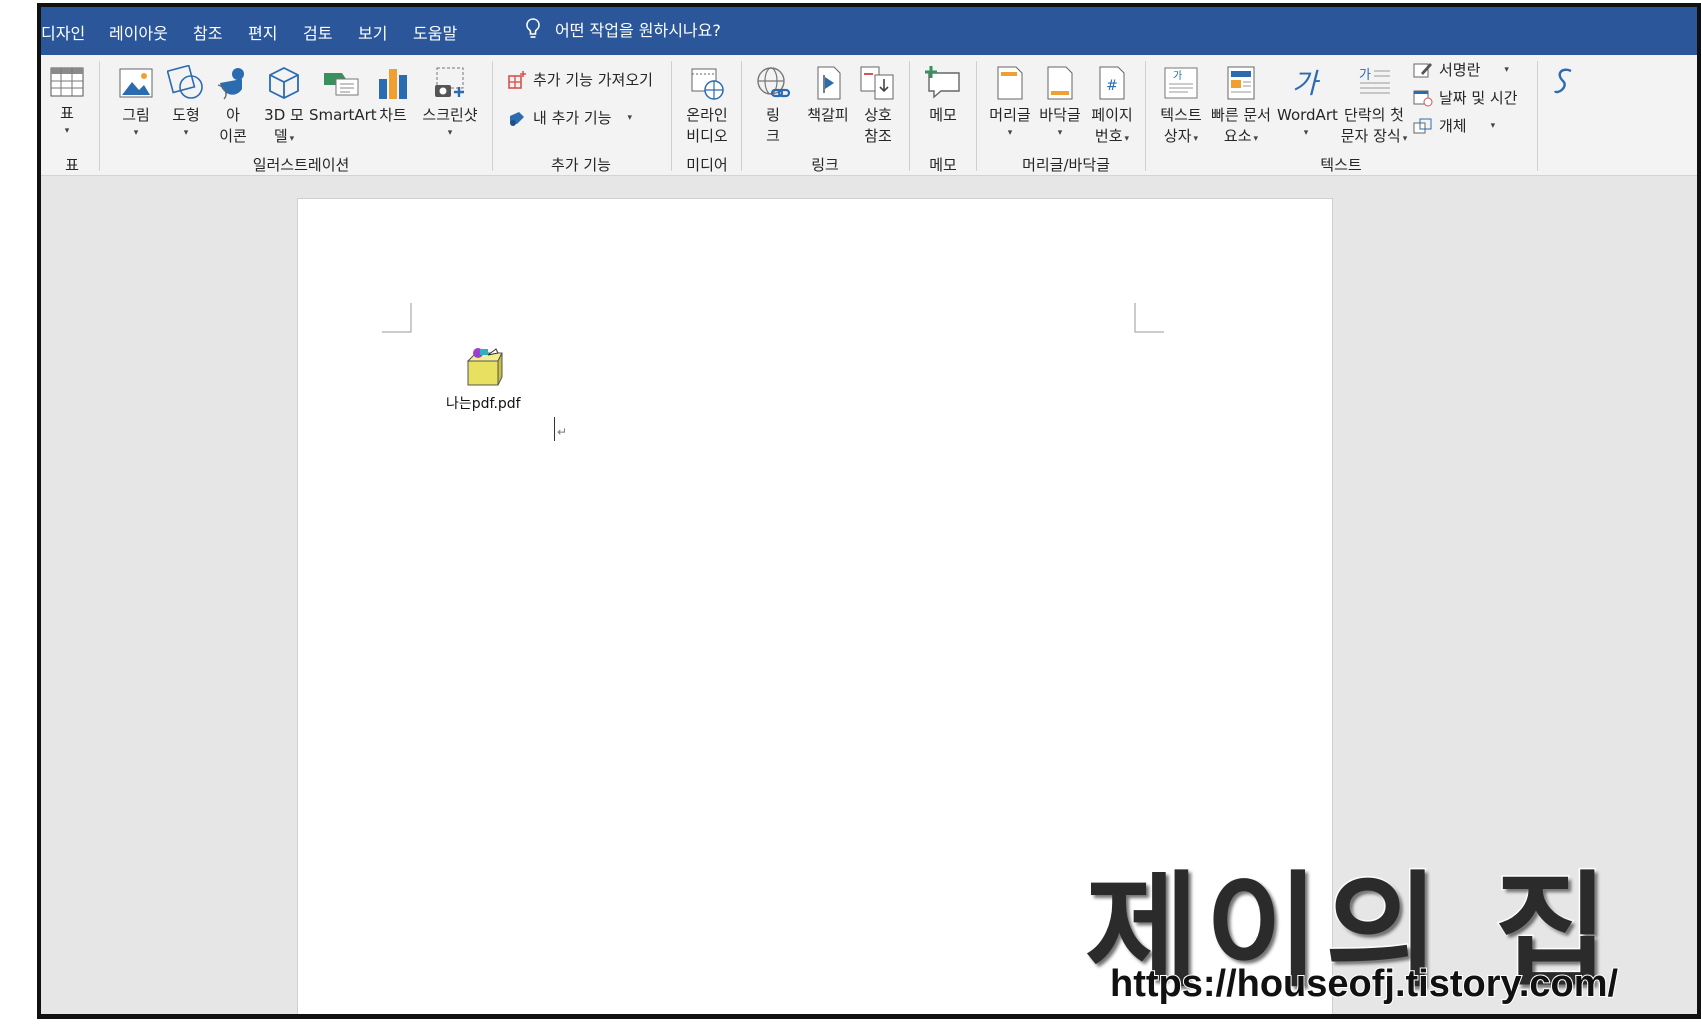 This screenshot has width=1701, height=1031. What do you see at coordinates (1454, 125) in the screenshot?
I see `object-button: 개체 ▾` at bounding box center [1454, 125].